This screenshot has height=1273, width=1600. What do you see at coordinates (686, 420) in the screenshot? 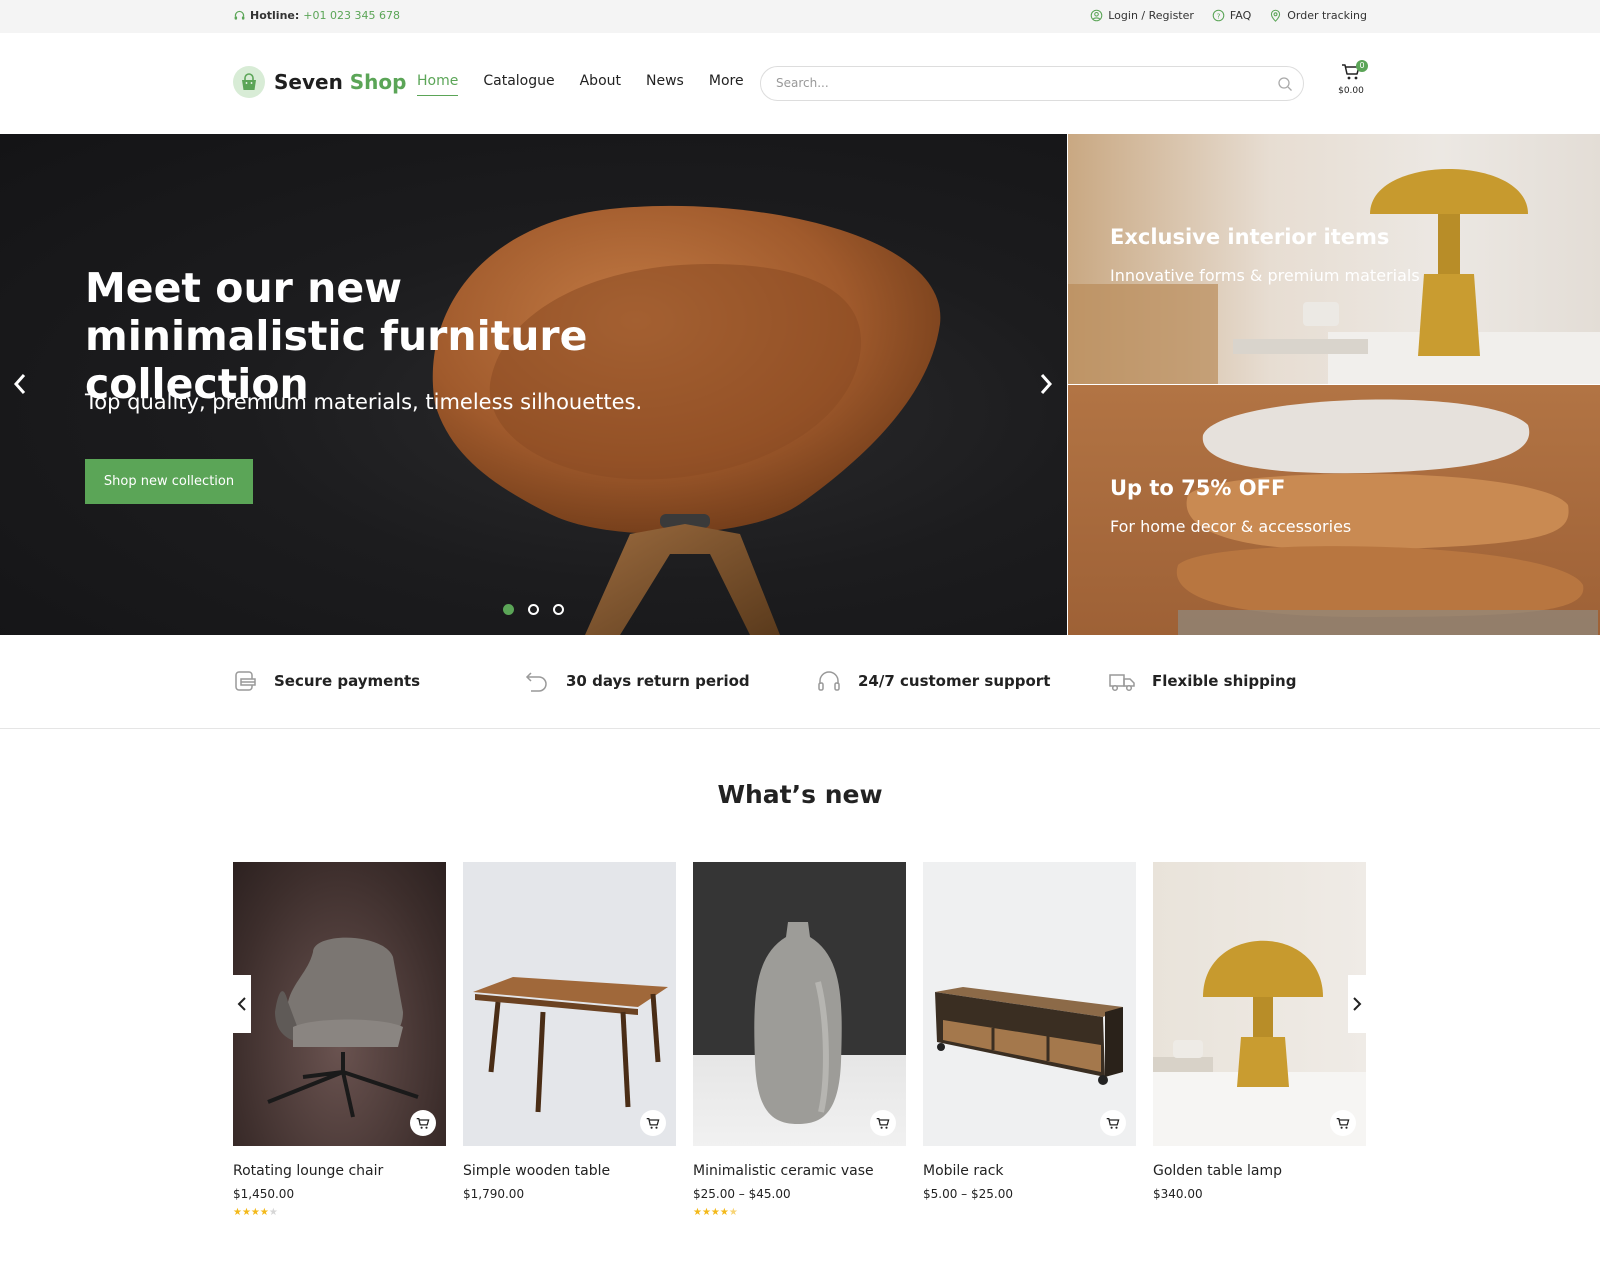
I see `hero-chair-image` at bounding box center [686, 420].